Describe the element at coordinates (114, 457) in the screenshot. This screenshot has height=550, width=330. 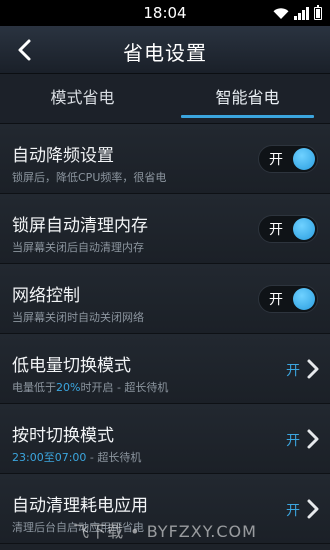
I see `description-suffix: - 超长待机` at that location.